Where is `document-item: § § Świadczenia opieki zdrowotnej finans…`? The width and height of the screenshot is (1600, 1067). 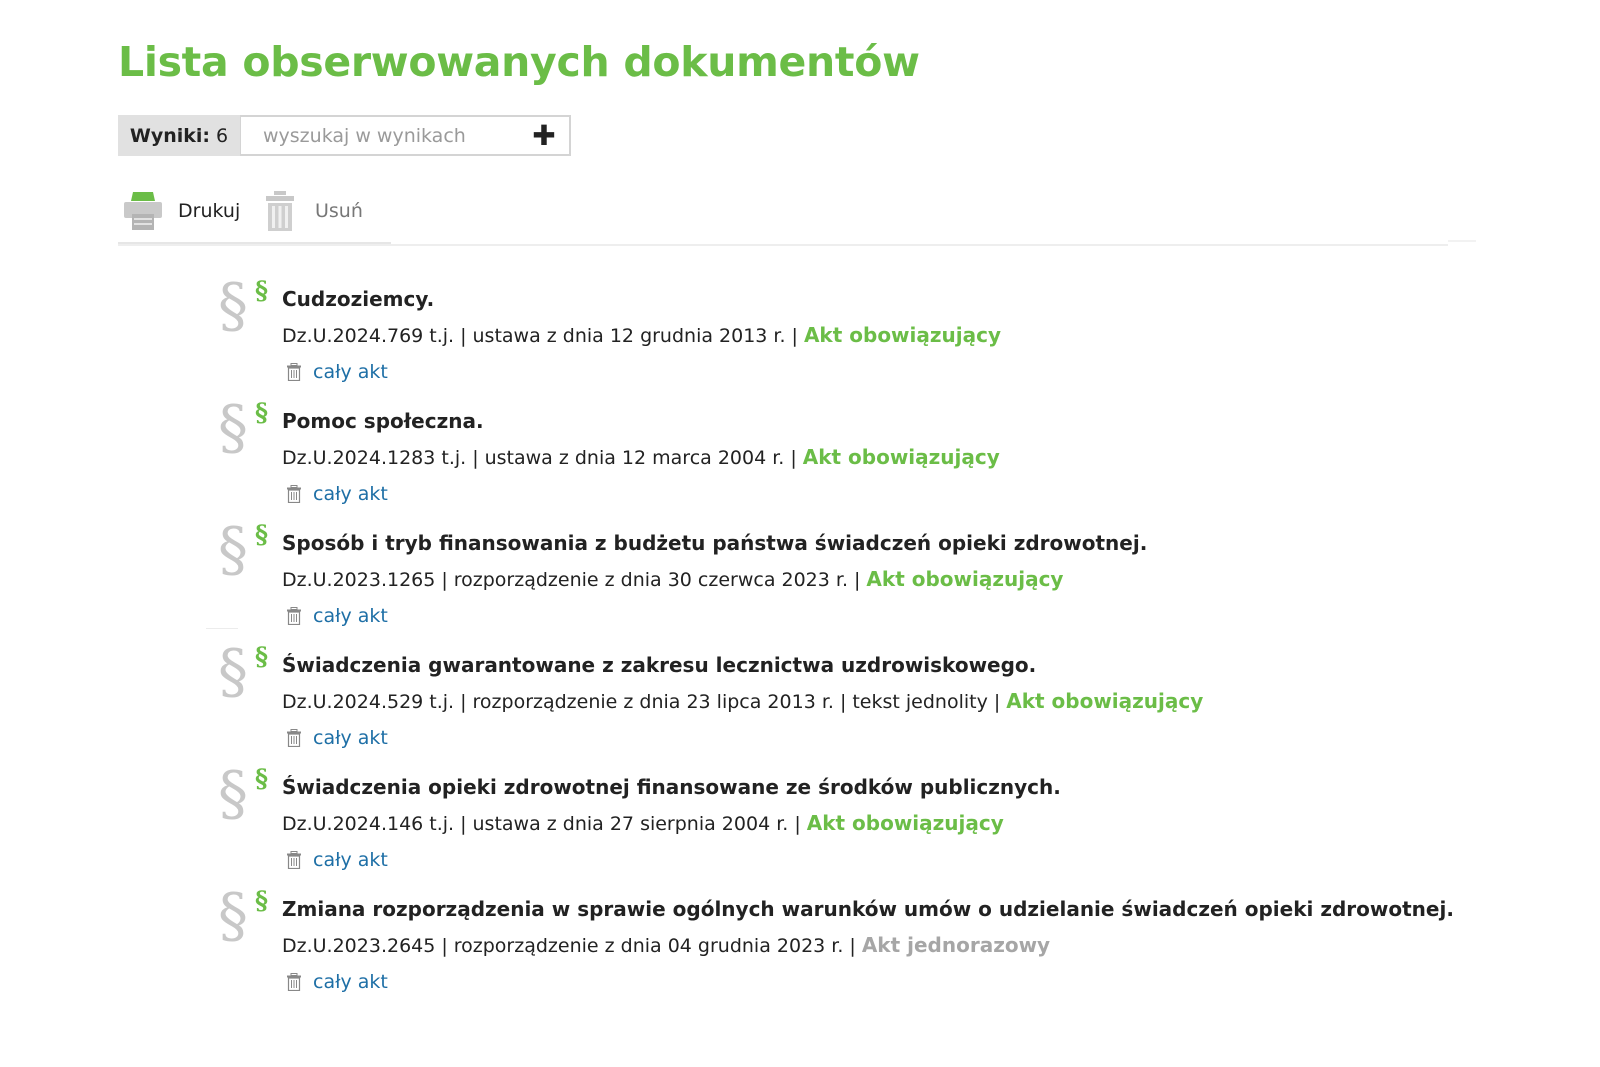 document-item: § § Świadczenia opieki zdrowotnej finans… is located at coordinates (868, 827).